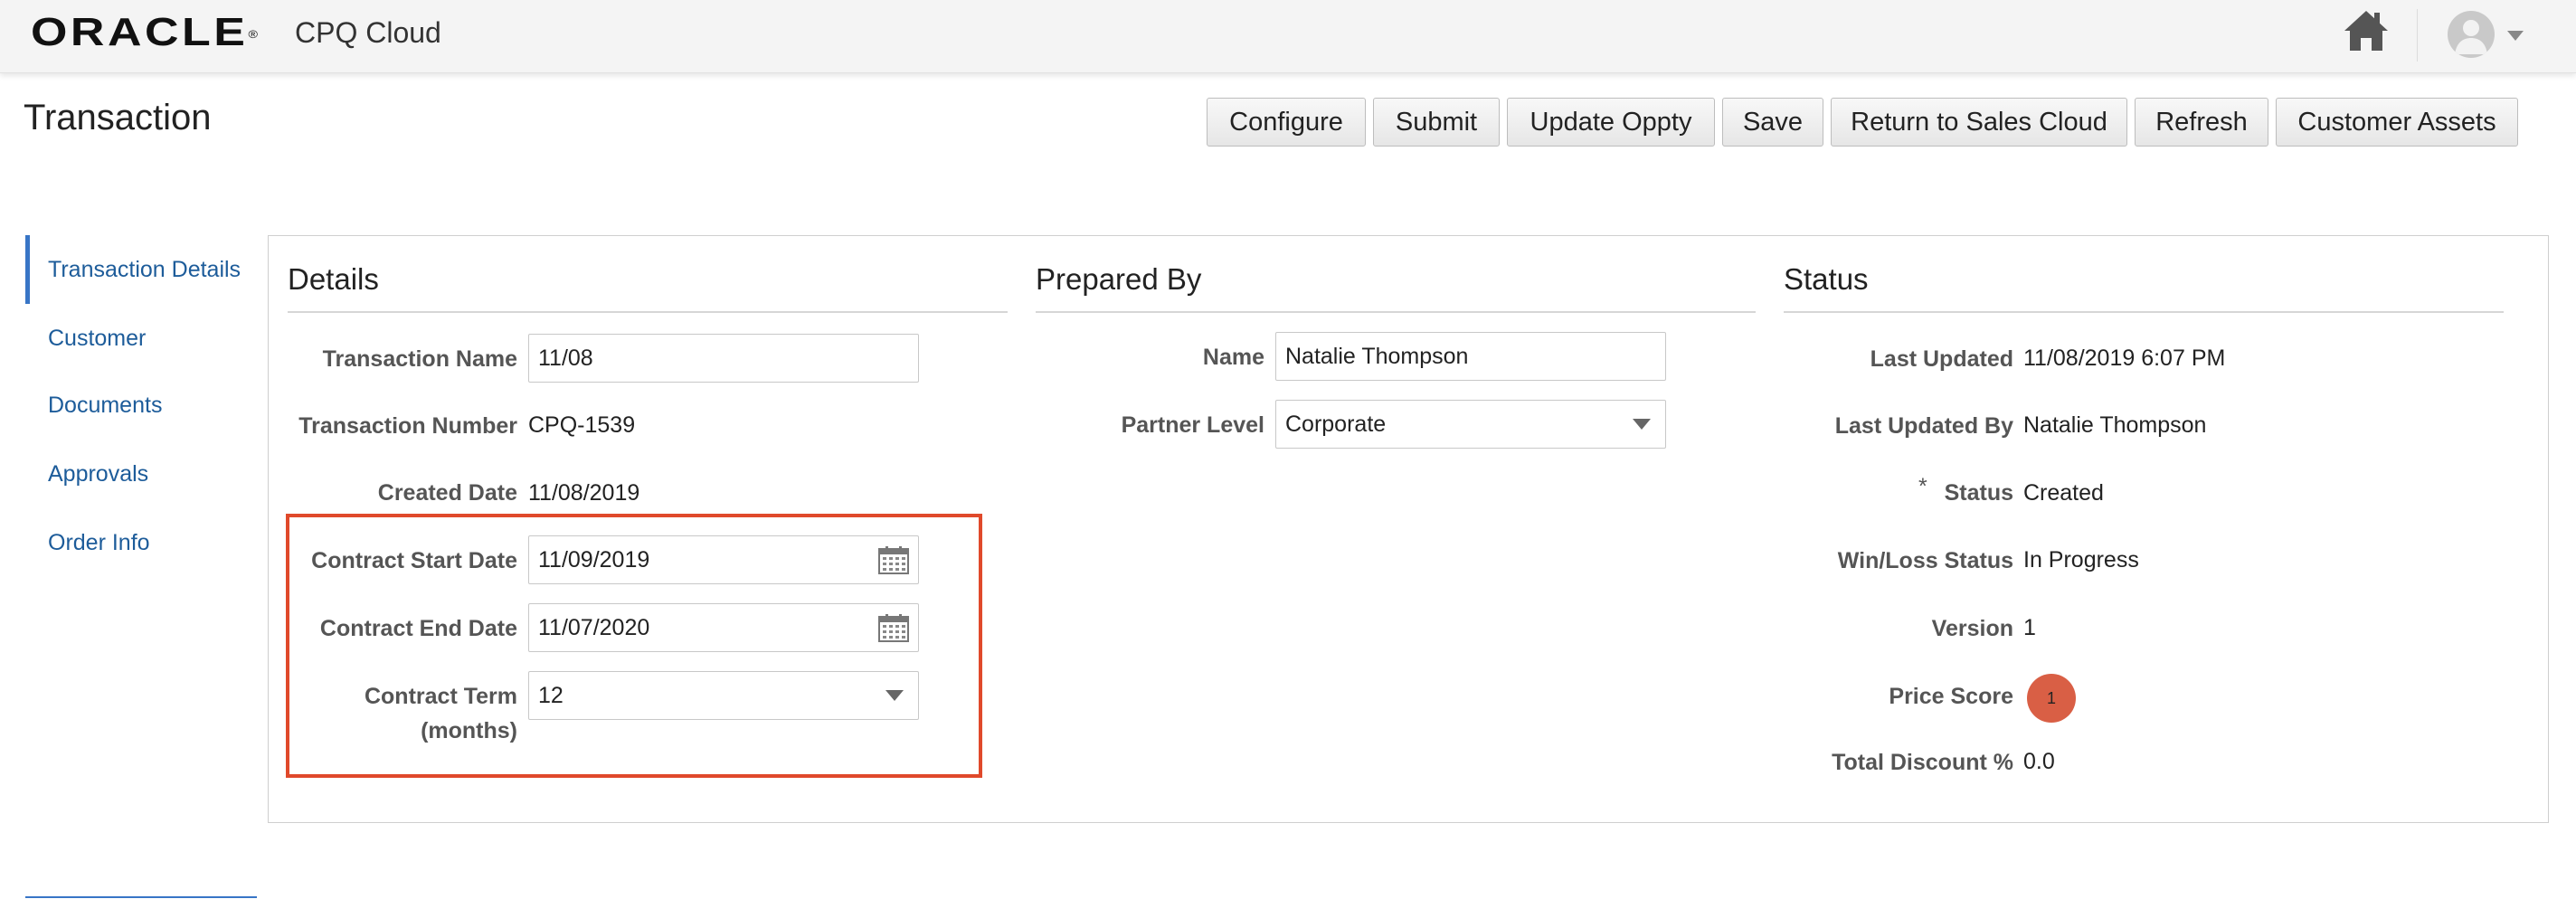  Describe the element at coordinates (2397, 123) in the screenshot. I see `customer-assets-button: Customer Assets` at that location.